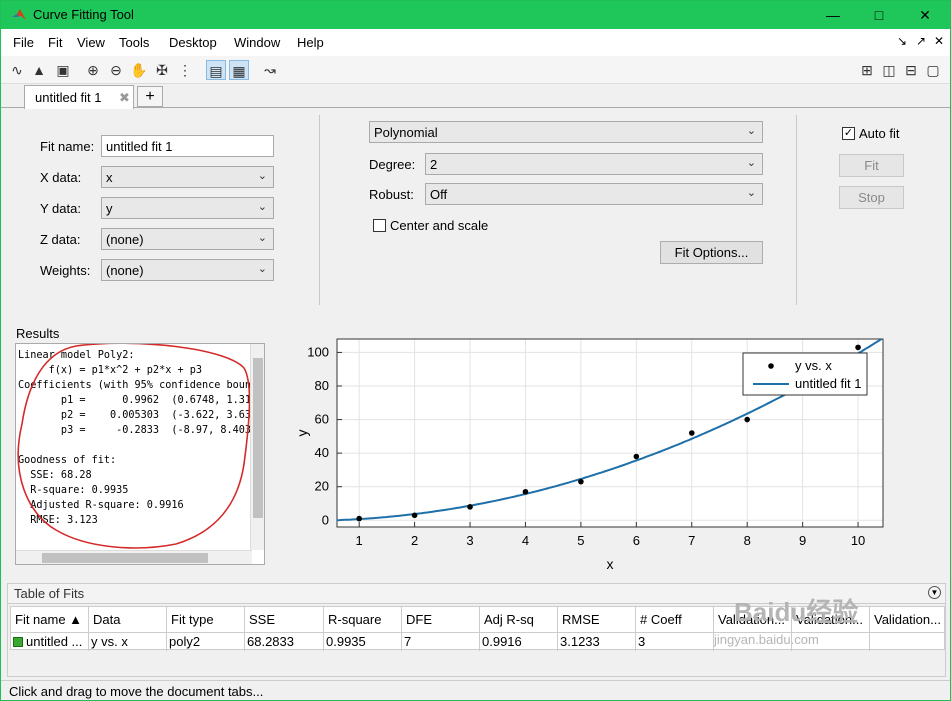 The height and width of the screenshot is (701, 951). I want to click on fit-name-input: untitled fit 1, so click(187, 146).